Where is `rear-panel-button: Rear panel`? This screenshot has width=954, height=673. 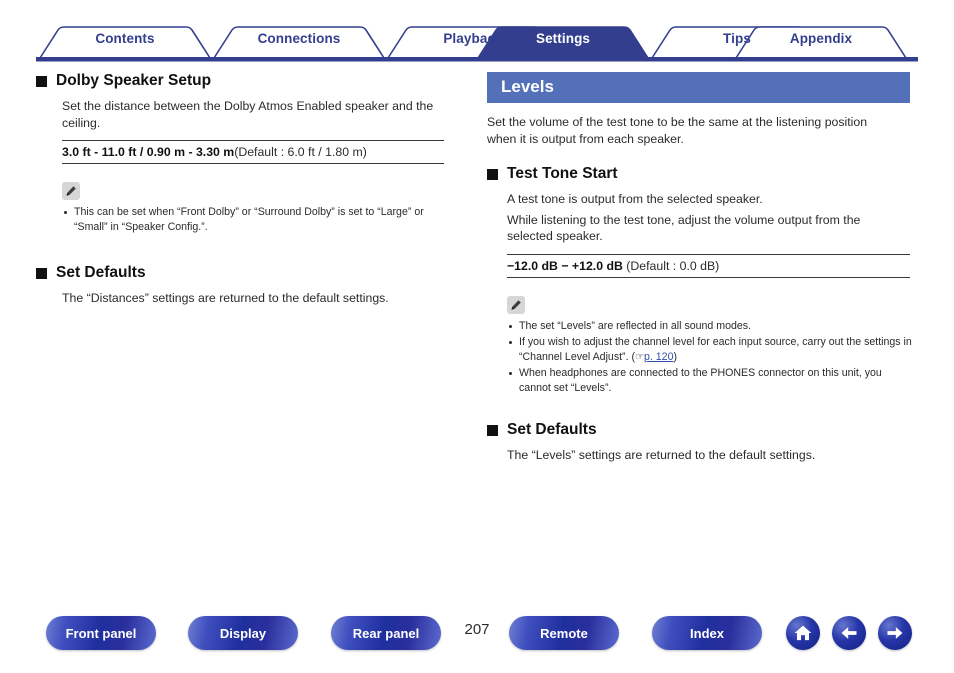 rear-panel-button: Rear panel is located at coordinates (386, 633).